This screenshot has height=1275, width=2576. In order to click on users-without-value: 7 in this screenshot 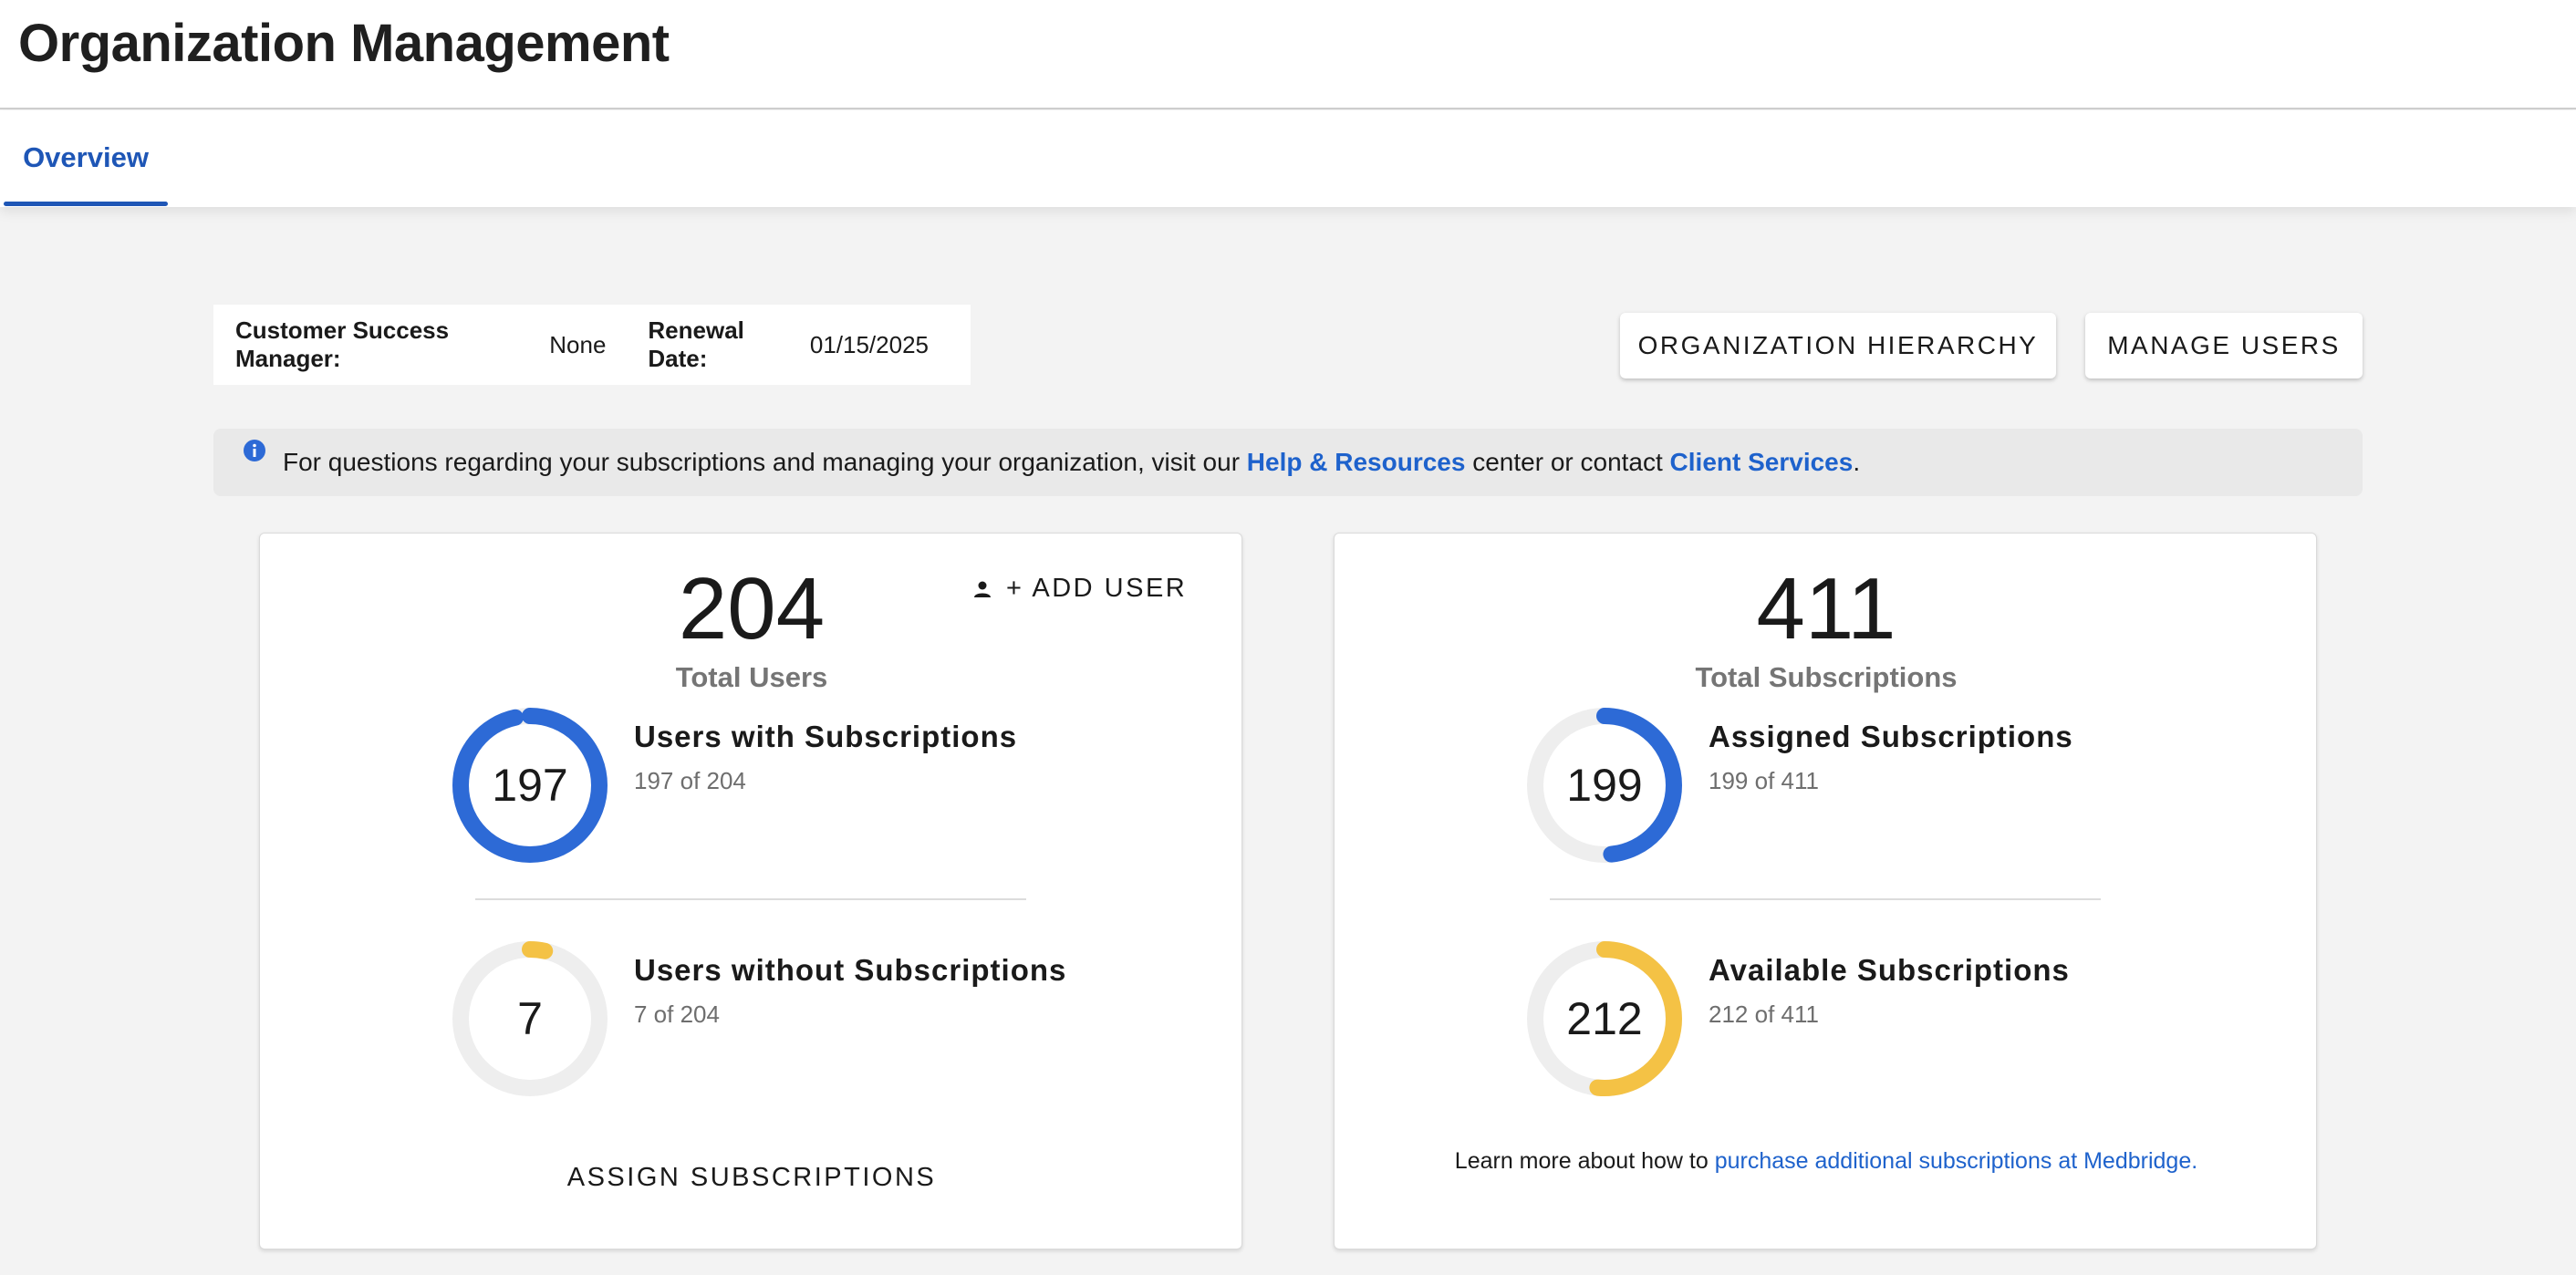, I will do `click(530, 1018)`.